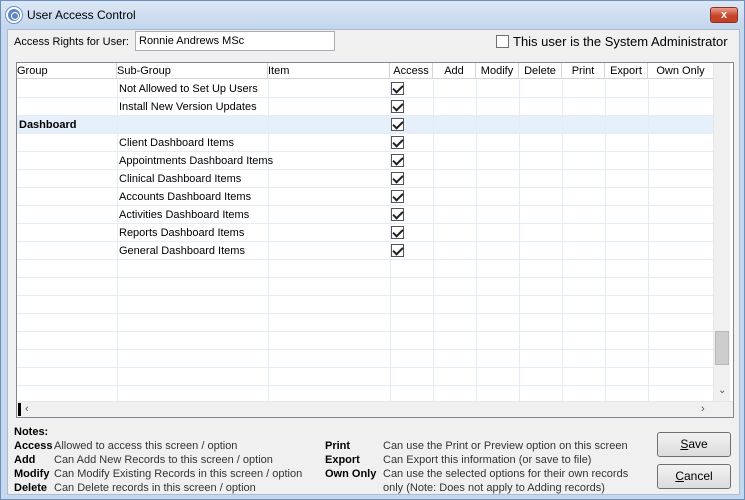 The width and height of the screenshot is (745, 500). Describe the element at coordinates (703, 409) in the screenshot. I see `scroll-right-arrow-icon: ›` at that location.